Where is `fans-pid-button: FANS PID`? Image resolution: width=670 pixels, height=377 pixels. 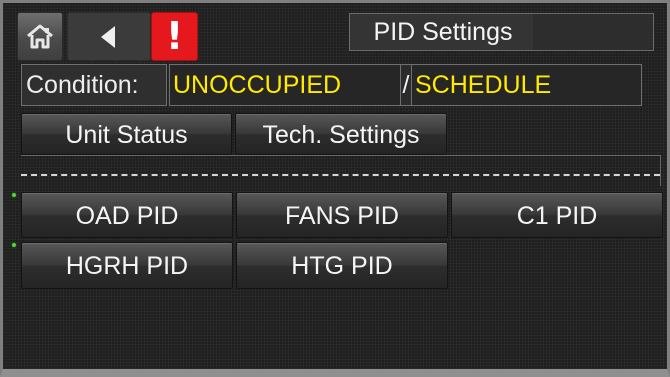 fans-pid-button: FANS PID is located at coordinates (342, 215).